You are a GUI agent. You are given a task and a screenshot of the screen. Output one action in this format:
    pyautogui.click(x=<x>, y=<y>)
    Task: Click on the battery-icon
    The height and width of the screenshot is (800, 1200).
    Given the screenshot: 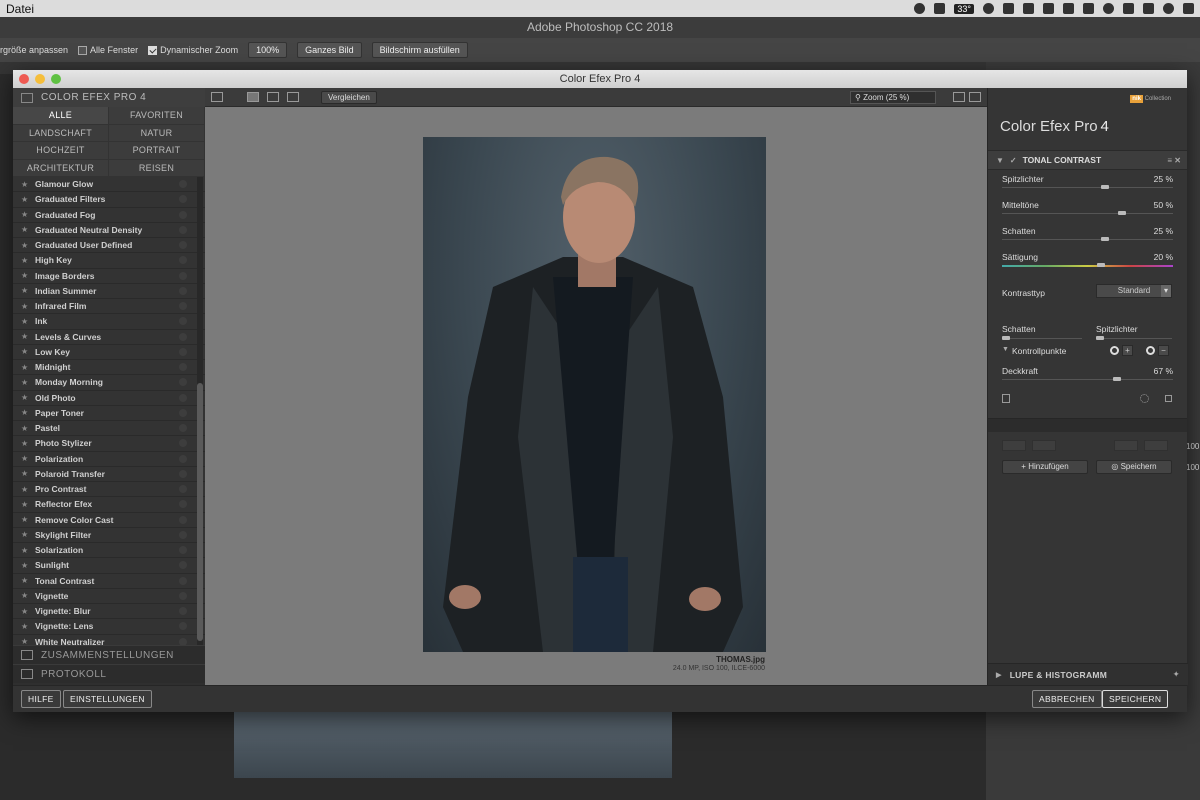 What is the action you would take?
    pyautogui.click(x=1188, y=8)
    